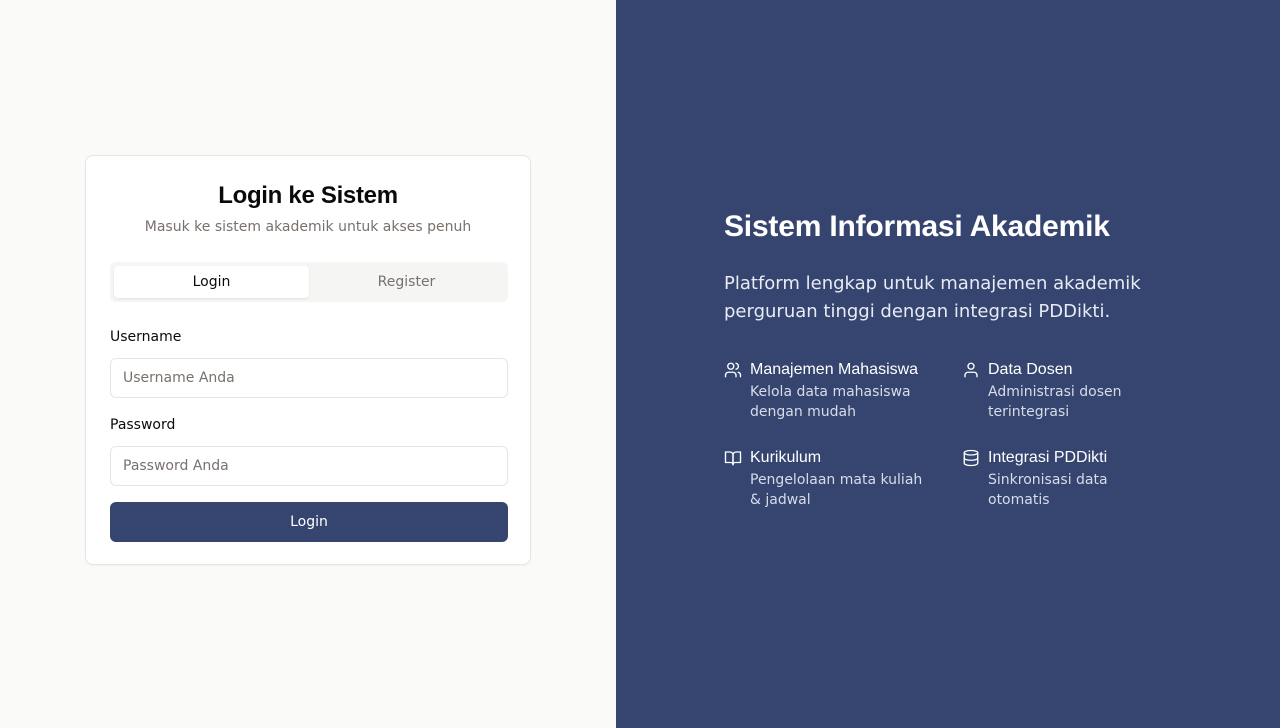 Image resolution: width=1280 pixels, height=728 pixels. Describe the element at coordinates (309, 378) in the screenshot. I see `username-input` at that location.